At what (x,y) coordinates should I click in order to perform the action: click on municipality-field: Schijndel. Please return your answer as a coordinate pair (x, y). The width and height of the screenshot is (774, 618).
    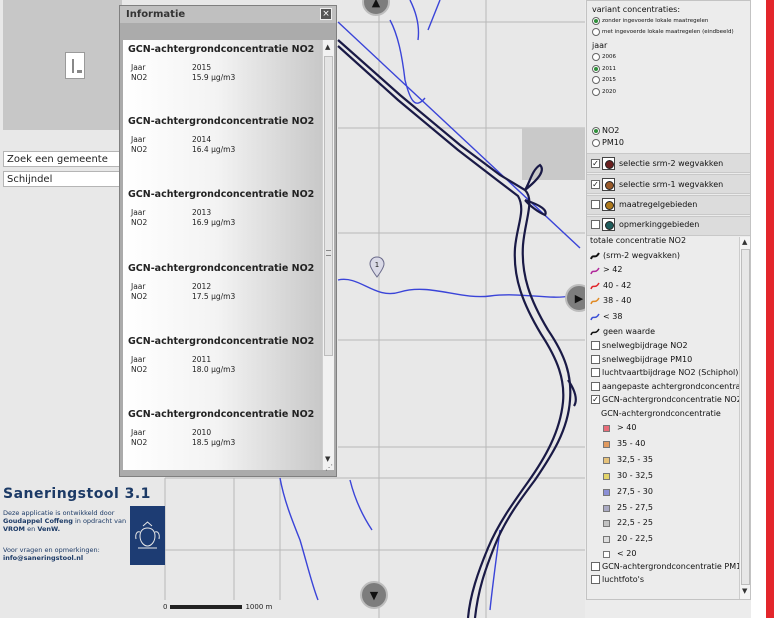
    Looking at the image, I should click on (62, 179).